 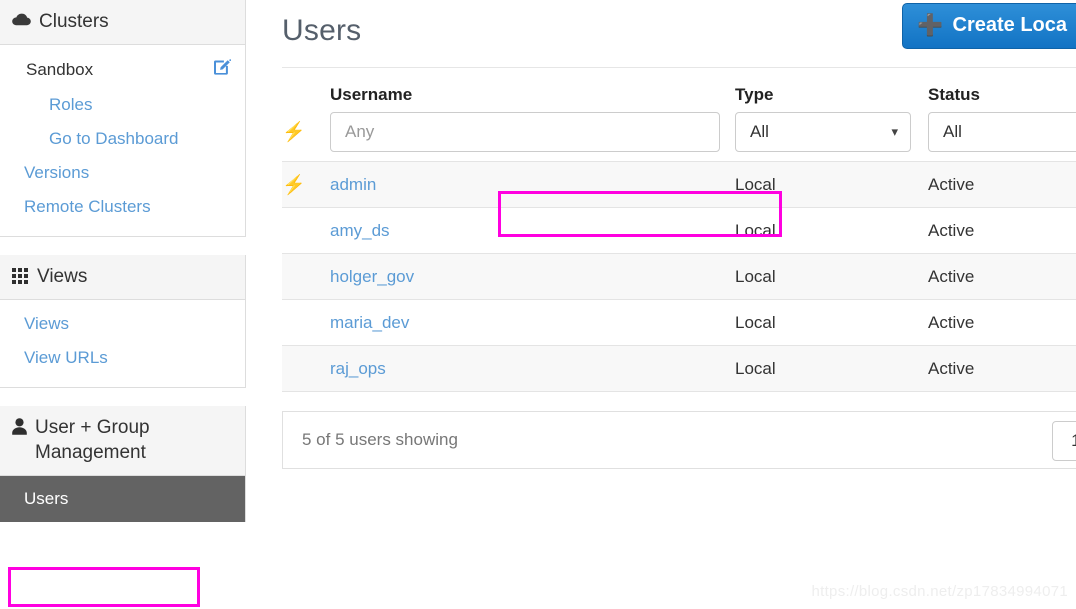 I want to click on create-local-user-button: ➕ Create Loca, so click(x=989, y=26).